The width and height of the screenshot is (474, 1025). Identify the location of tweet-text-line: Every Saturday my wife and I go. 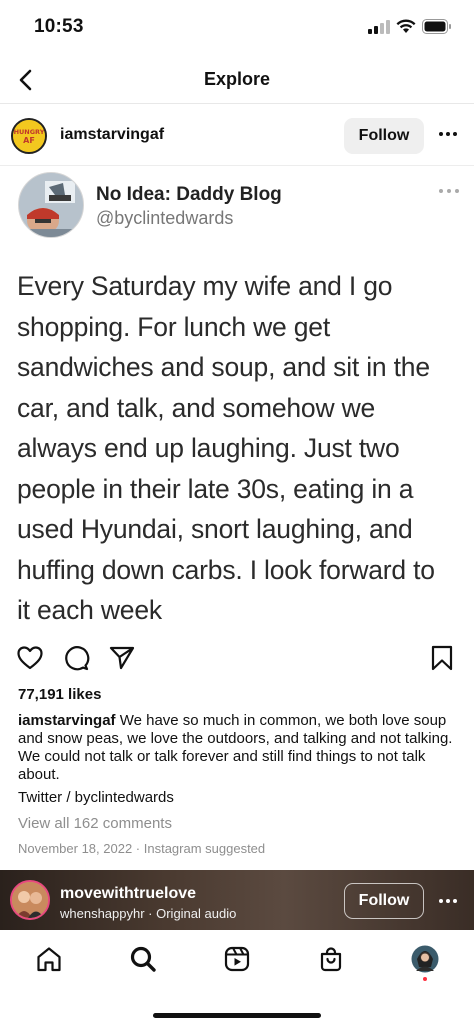
(205, 286).